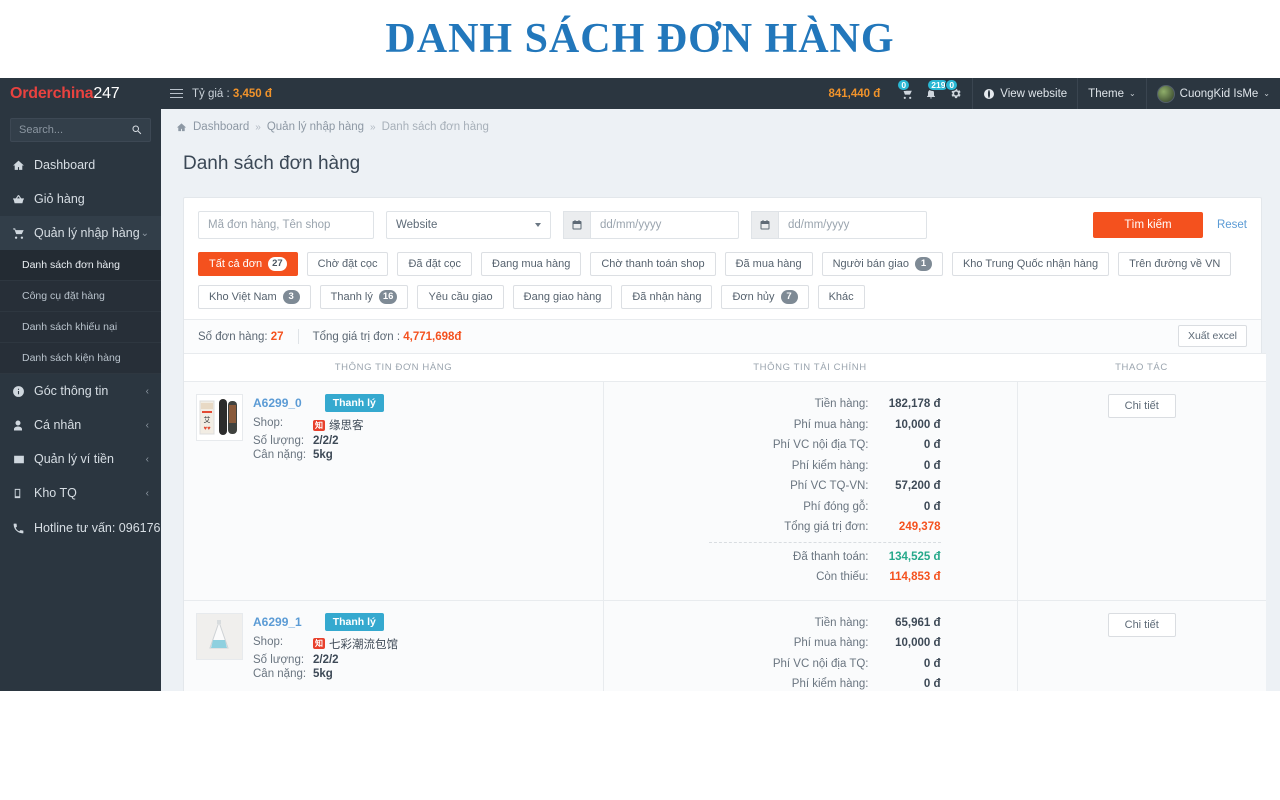 The height and width of the screenshot is (800, 1280). I want to click on status-tab: Đã mua hàng, so click(768, 264).